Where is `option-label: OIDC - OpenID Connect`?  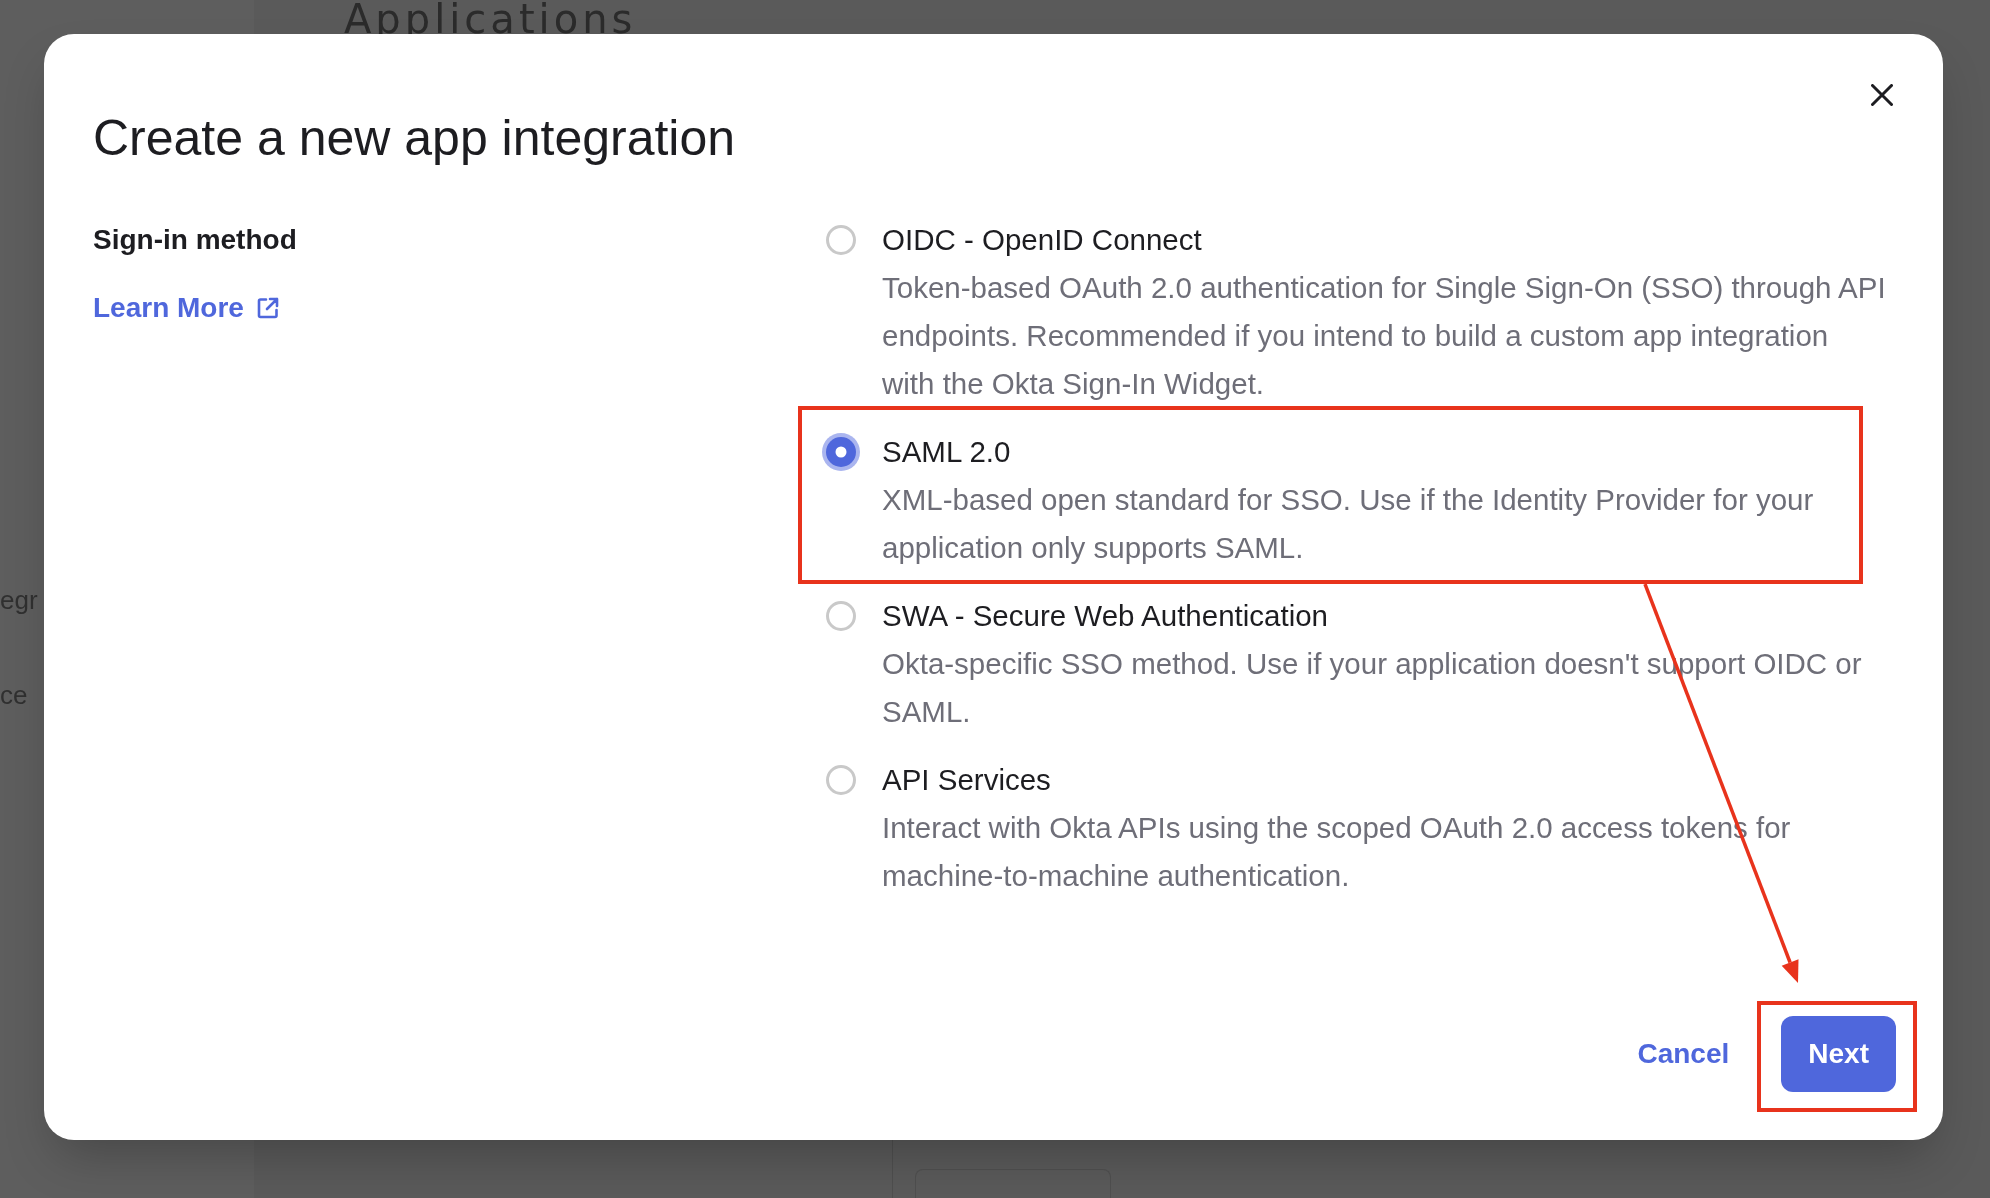 option-label: OIDC - OpenID Connect is located at coordinates (1042, 240).